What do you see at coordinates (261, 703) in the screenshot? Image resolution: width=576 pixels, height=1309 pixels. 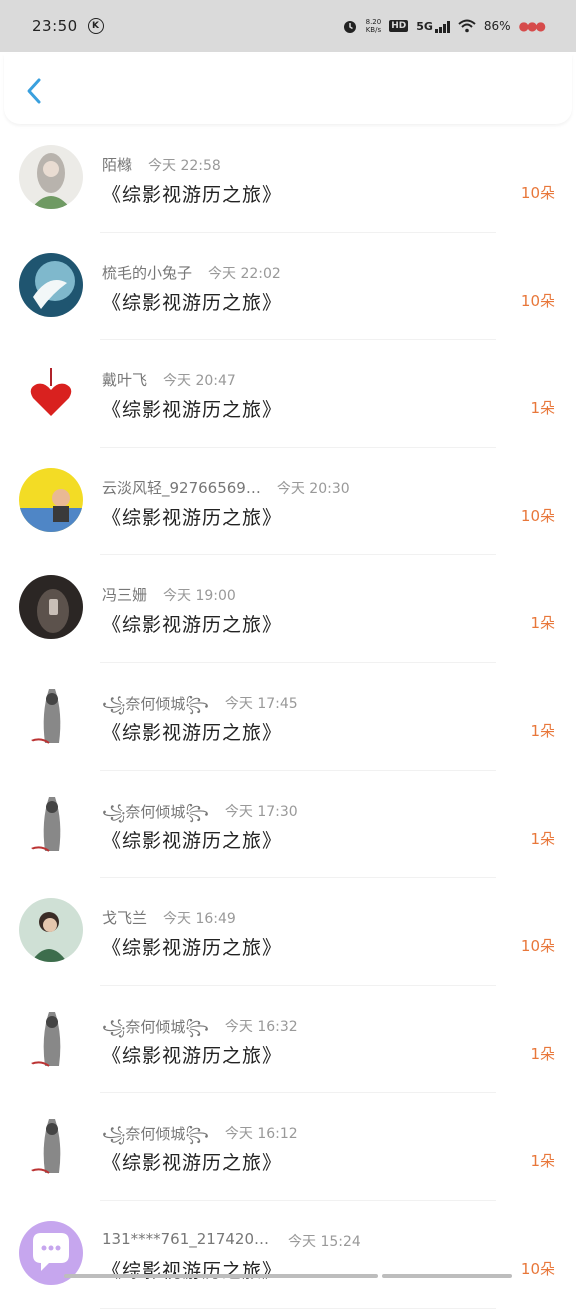 I see `timestamp: 今天 17:45` at bounding box center [261, 703].